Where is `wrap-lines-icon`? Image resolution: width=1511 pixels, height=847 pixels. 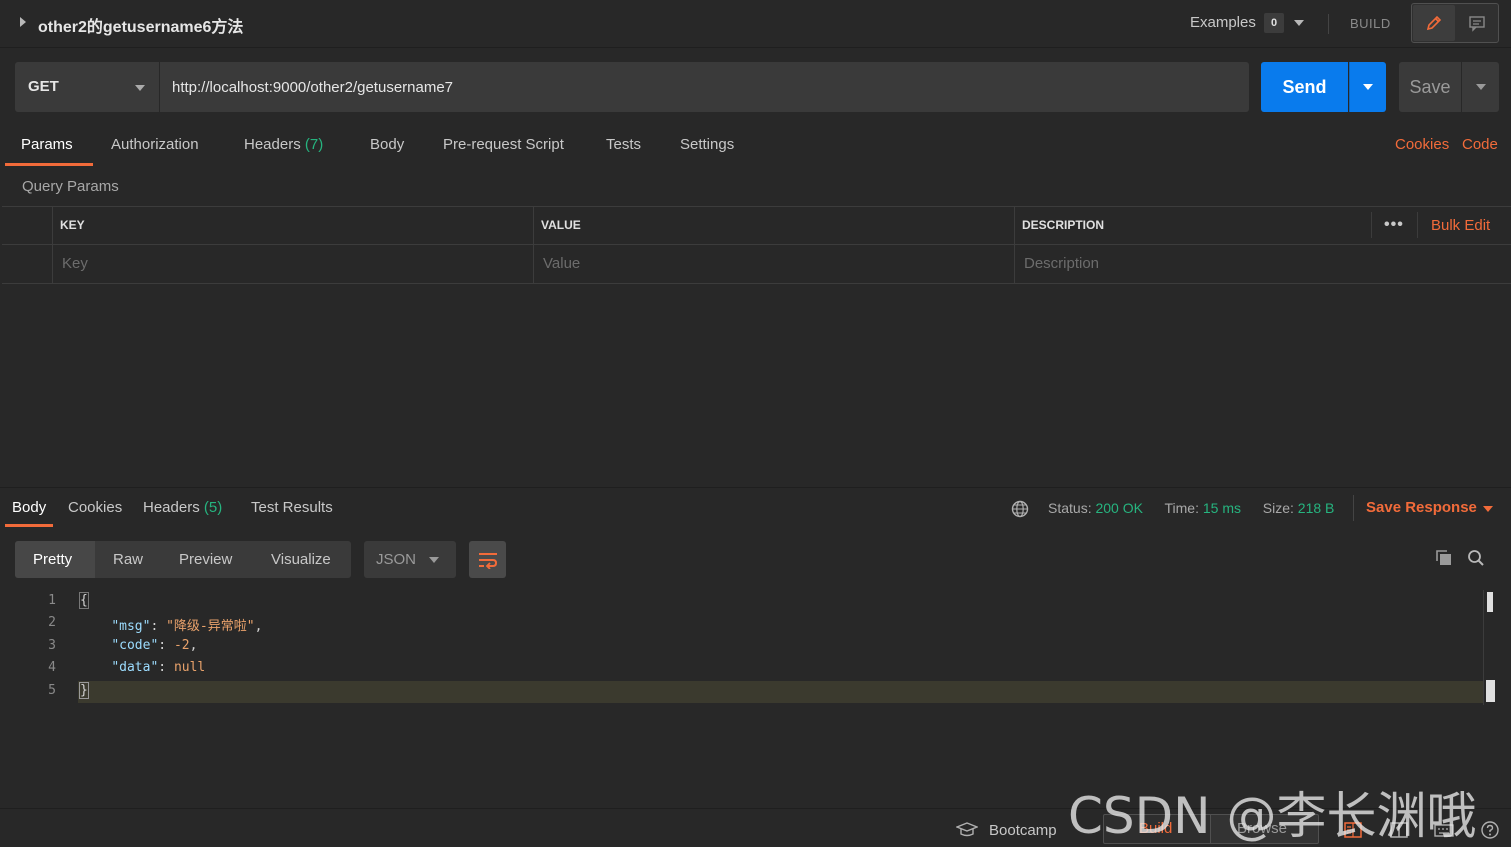 wrap-lines-icon is located at coordinates (487, 560).